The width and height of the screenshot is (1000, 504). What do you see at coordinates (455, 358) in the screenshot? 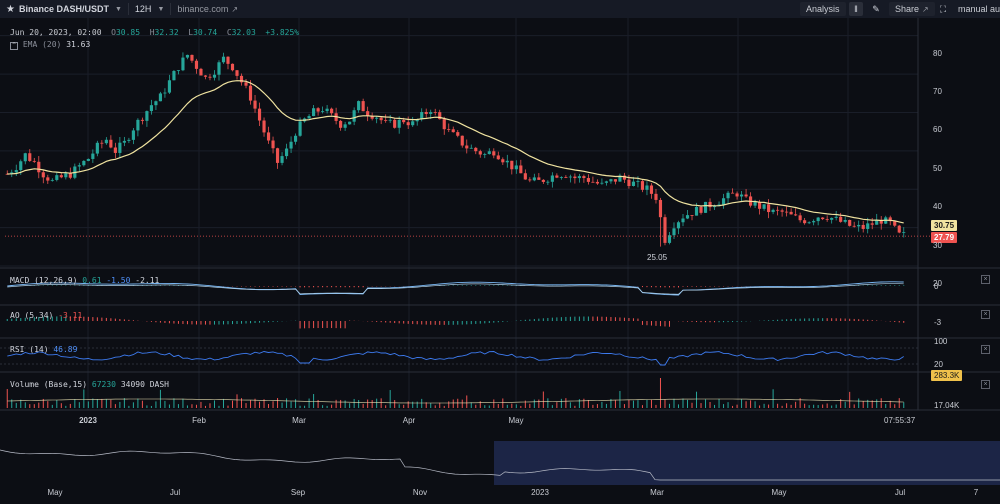
I see `rsi-line` at bounding box center [455, 358].